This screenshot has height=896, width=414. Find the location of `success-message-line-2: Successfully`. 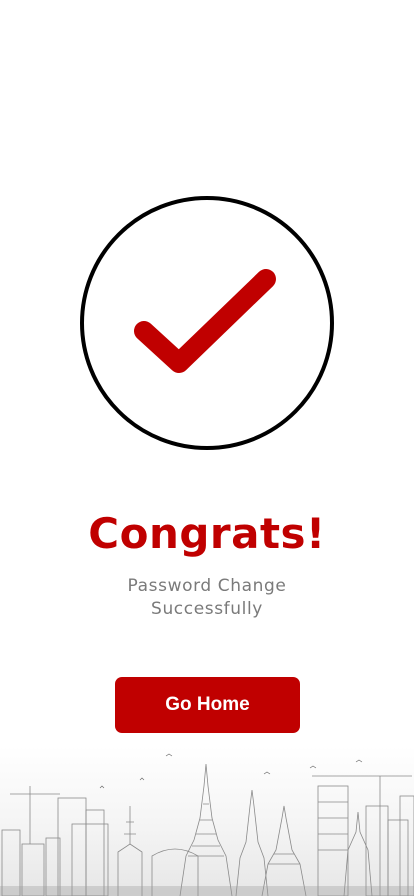

success-message-line-2: Successfully is located at coordinates (207, 609).